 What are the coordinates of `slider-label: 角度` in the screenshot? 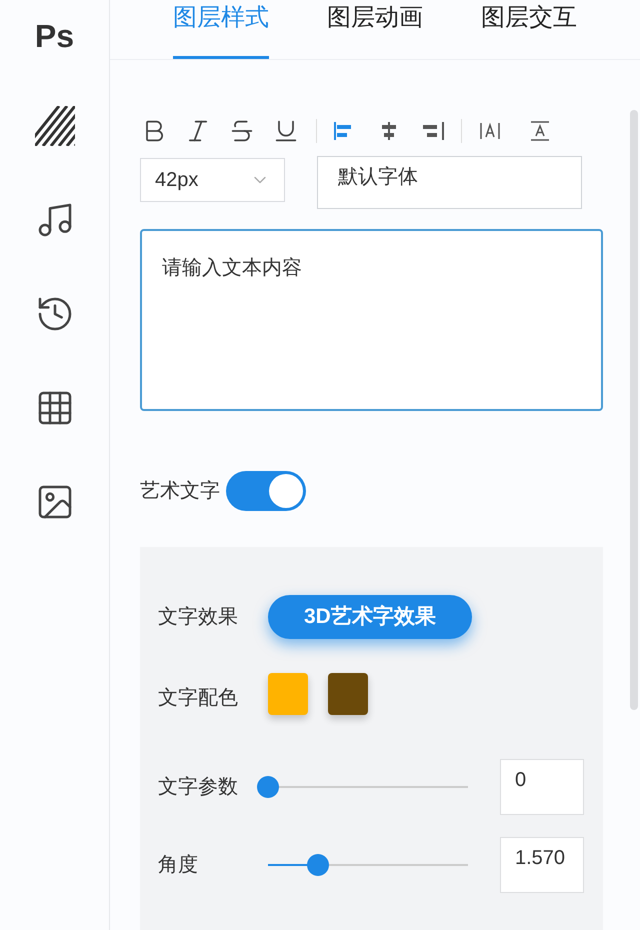 It's located at (178, 865).